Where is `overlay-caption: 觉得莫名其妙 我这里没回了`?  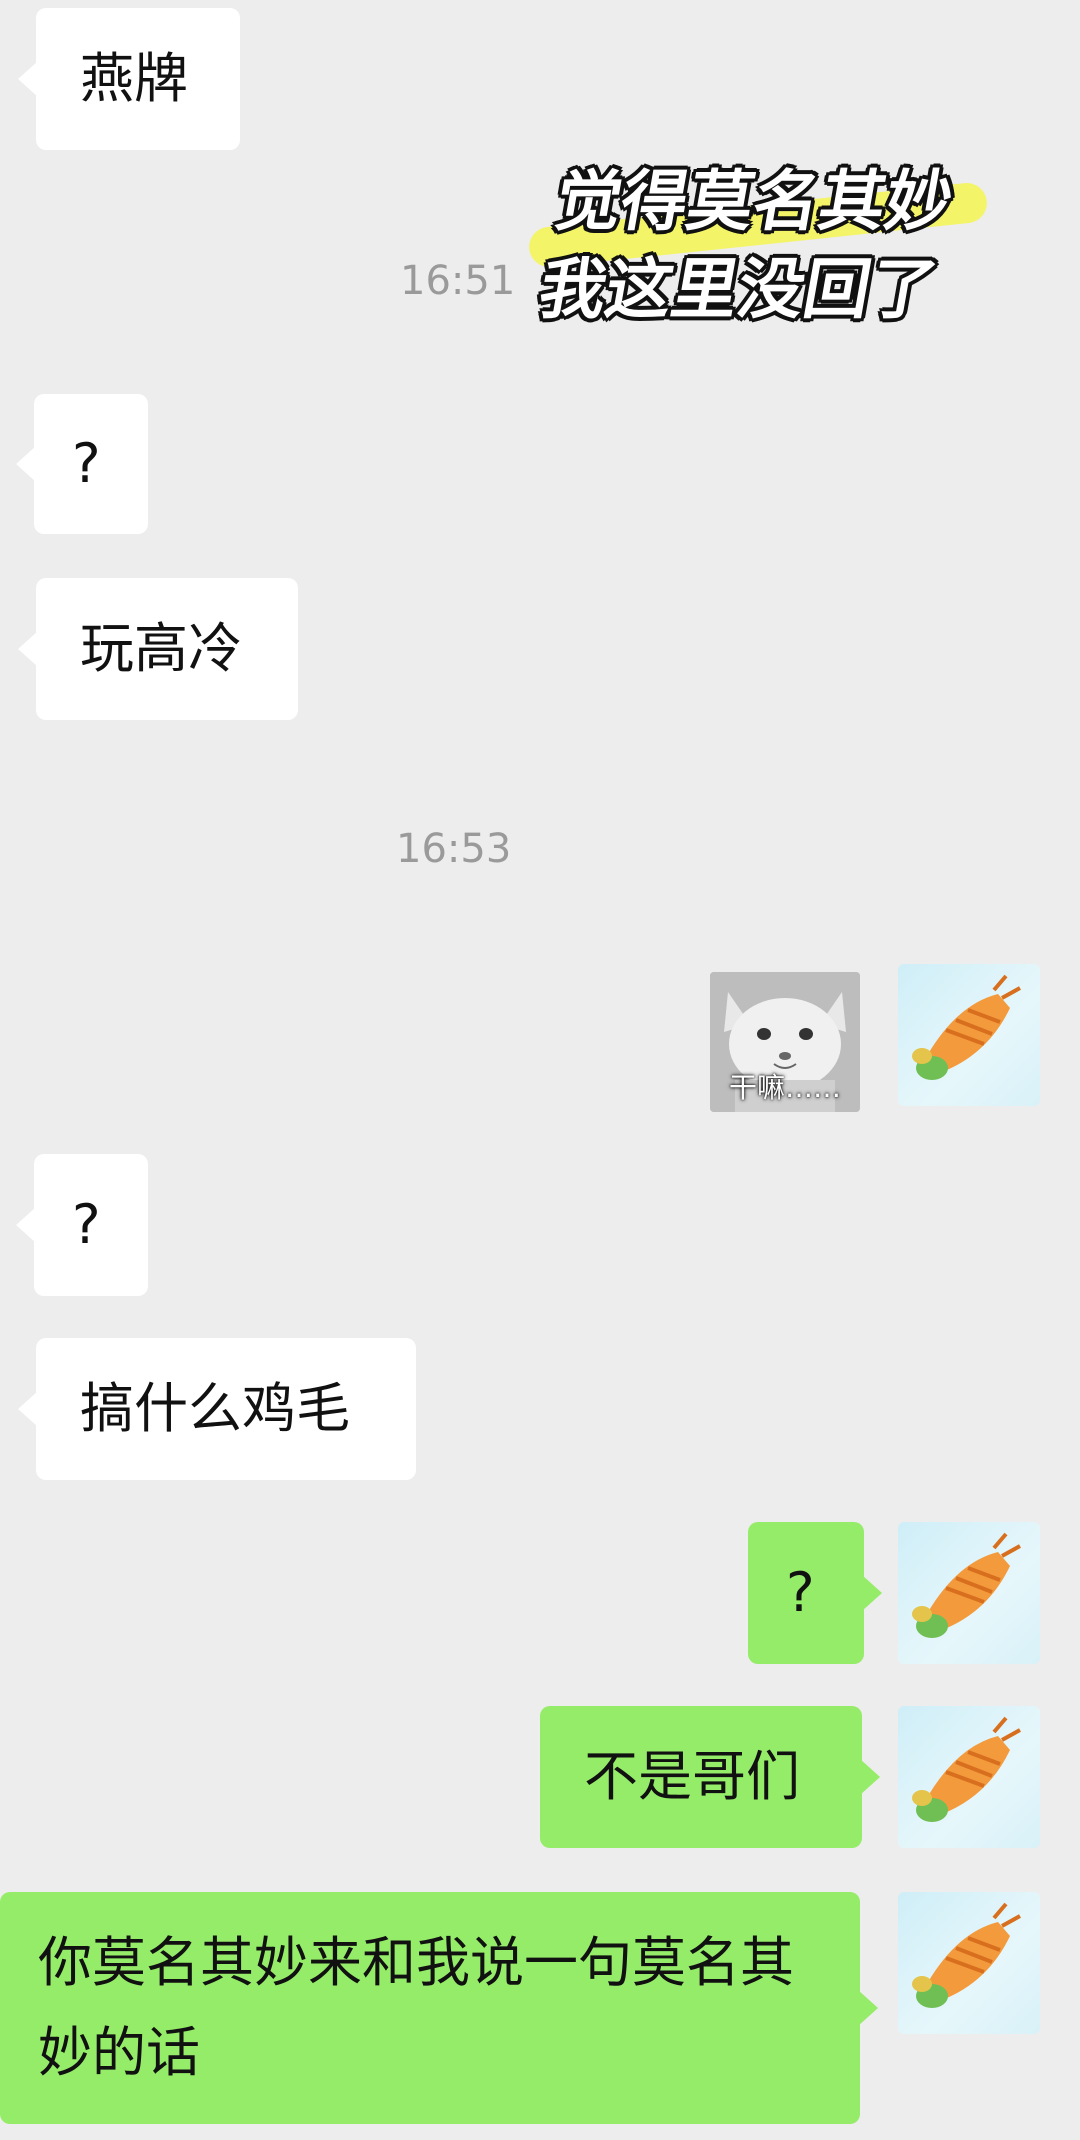
overlay-caption: 觉得莫名其妙 我这里没回了 is located at coordinates (767, 246).